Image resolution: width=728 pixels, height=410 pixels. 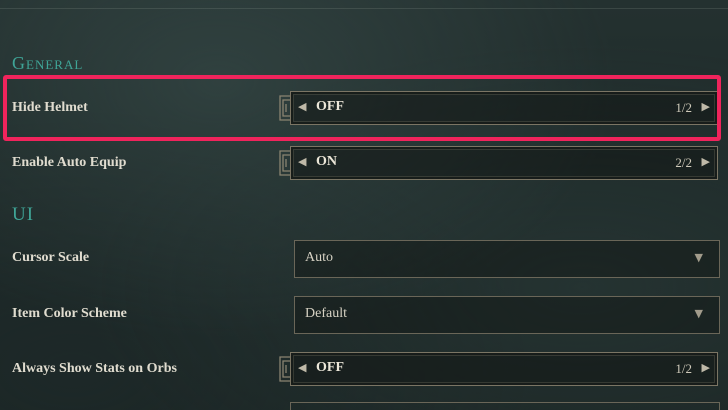 I want to click on always-show-stats-label: Always Show Stats on Orbs, so click(x=94, y=368).